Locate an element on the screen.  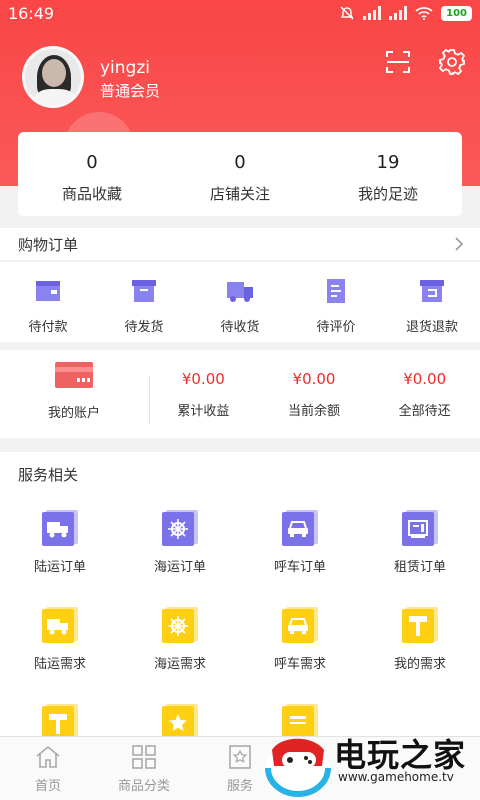
account-label: 我的账户 is located at coordinates (73, 413).